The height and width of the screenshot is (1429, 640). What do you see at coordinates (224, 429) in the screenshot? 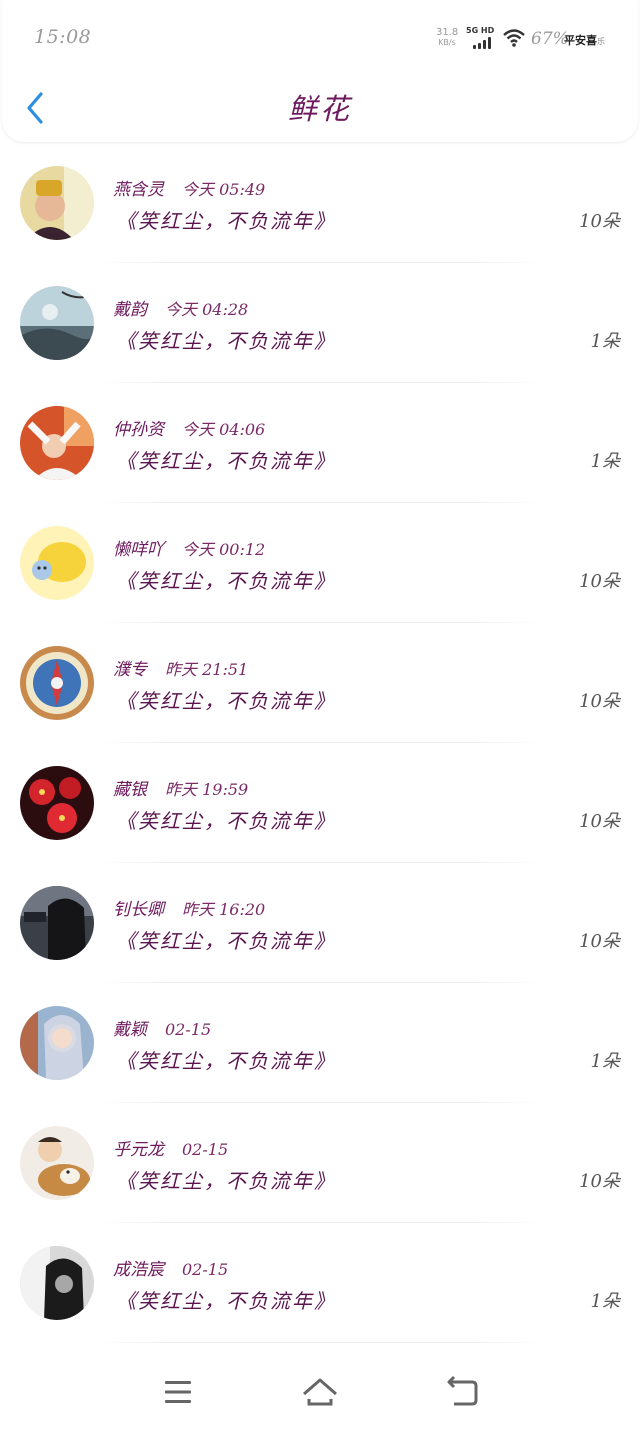
I see `gift-time: 今天 04:06` at bounding box center [224, 429].